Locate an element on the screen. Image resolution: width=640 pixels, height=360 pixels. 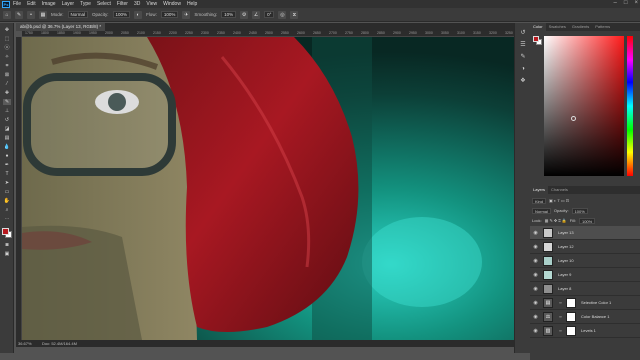
menu-layer: Layer is located at coordinates (68, 4).